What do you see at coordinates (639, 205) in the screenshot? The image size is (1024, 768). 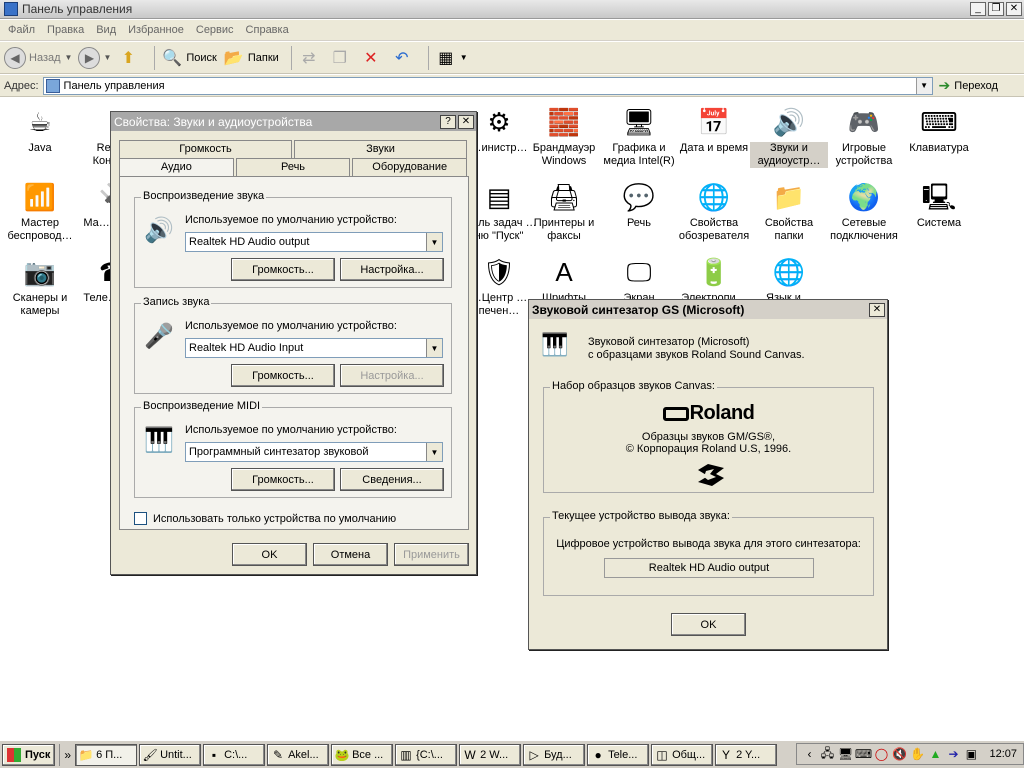 I see `cp-item-speech: 💬 Речь` at bounding box center [639, 205].